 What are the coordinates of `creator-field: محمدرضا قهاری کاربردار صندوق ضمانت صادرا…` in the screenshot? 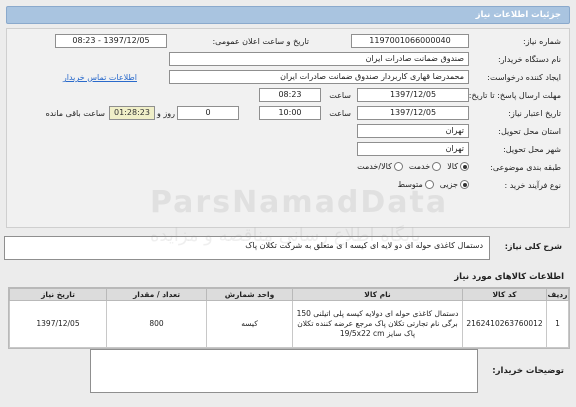 It's located at (319, 77).